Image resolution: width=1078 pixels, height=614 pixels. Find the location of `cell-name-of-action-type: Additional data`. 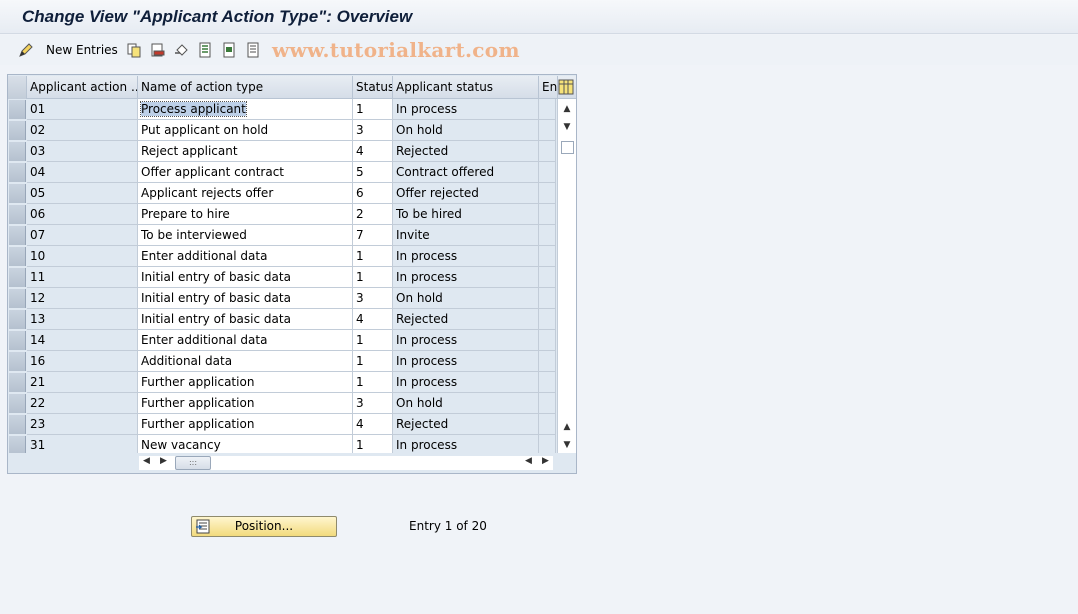

cell-name-of-action-type: Additional data is located at coordinates (245, 361).